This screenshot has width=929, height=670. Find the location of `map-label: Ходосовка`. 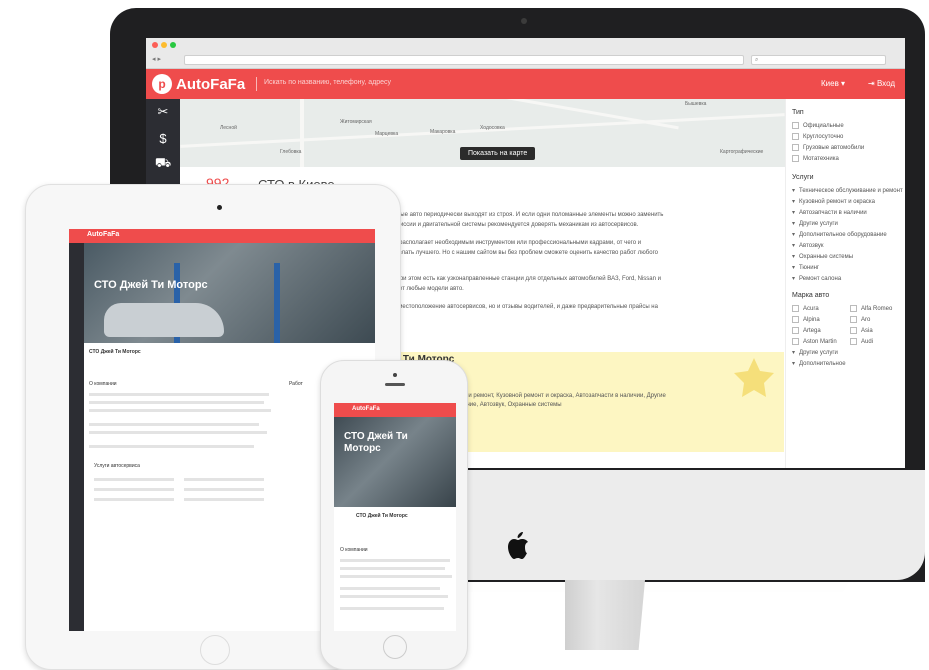

map-label: Ходосовка is located at coordinates (492, 128).